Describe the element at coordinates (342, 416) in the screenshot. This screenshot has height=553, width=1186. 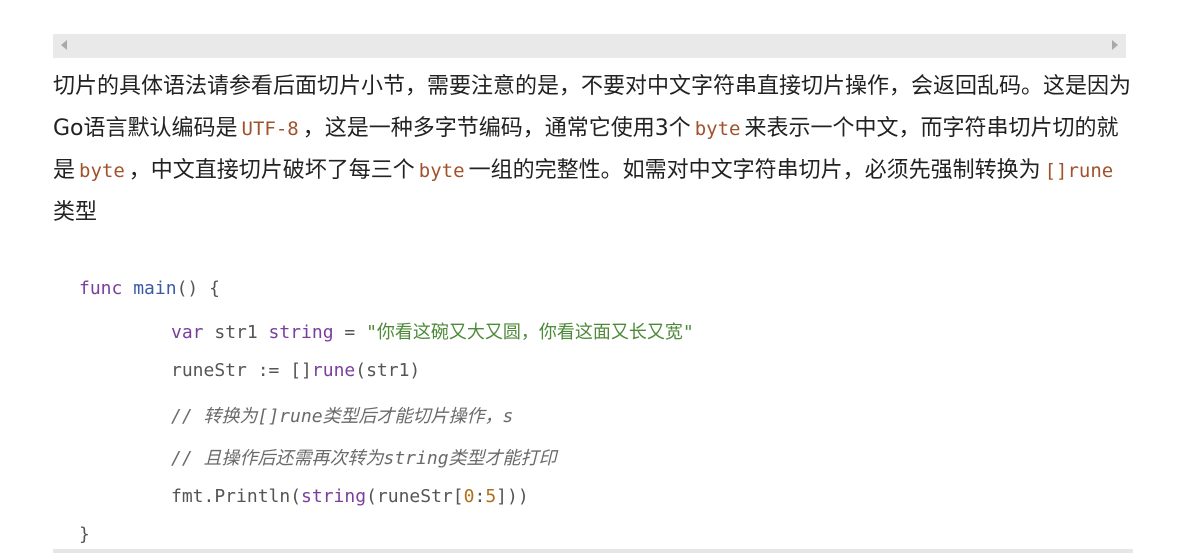
I see `code-comment: // 转换为[]rune类型后才能切片操作，s` at that location.